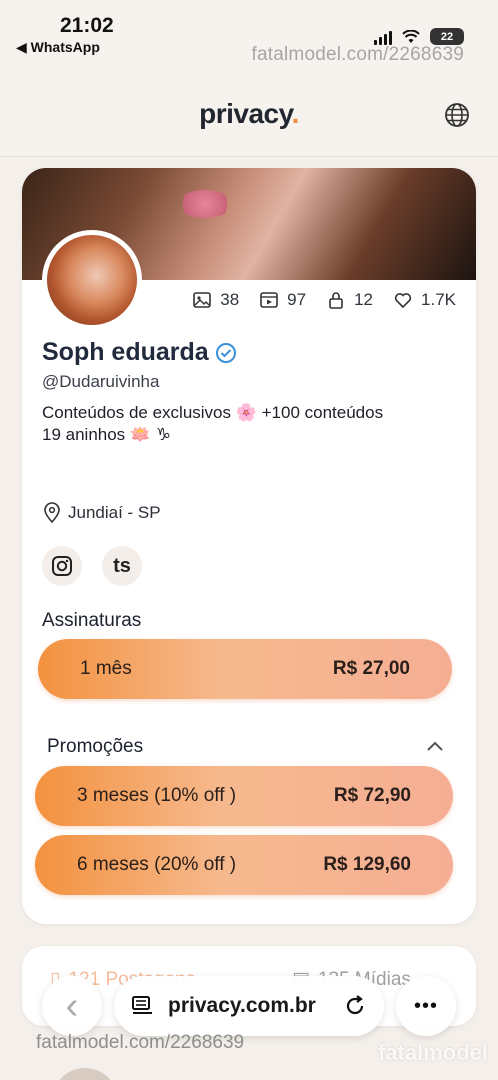  What do you see at coordinates (457, 115) in the screenshot?
I see `globe-icon` at bounding box center [457, 115].